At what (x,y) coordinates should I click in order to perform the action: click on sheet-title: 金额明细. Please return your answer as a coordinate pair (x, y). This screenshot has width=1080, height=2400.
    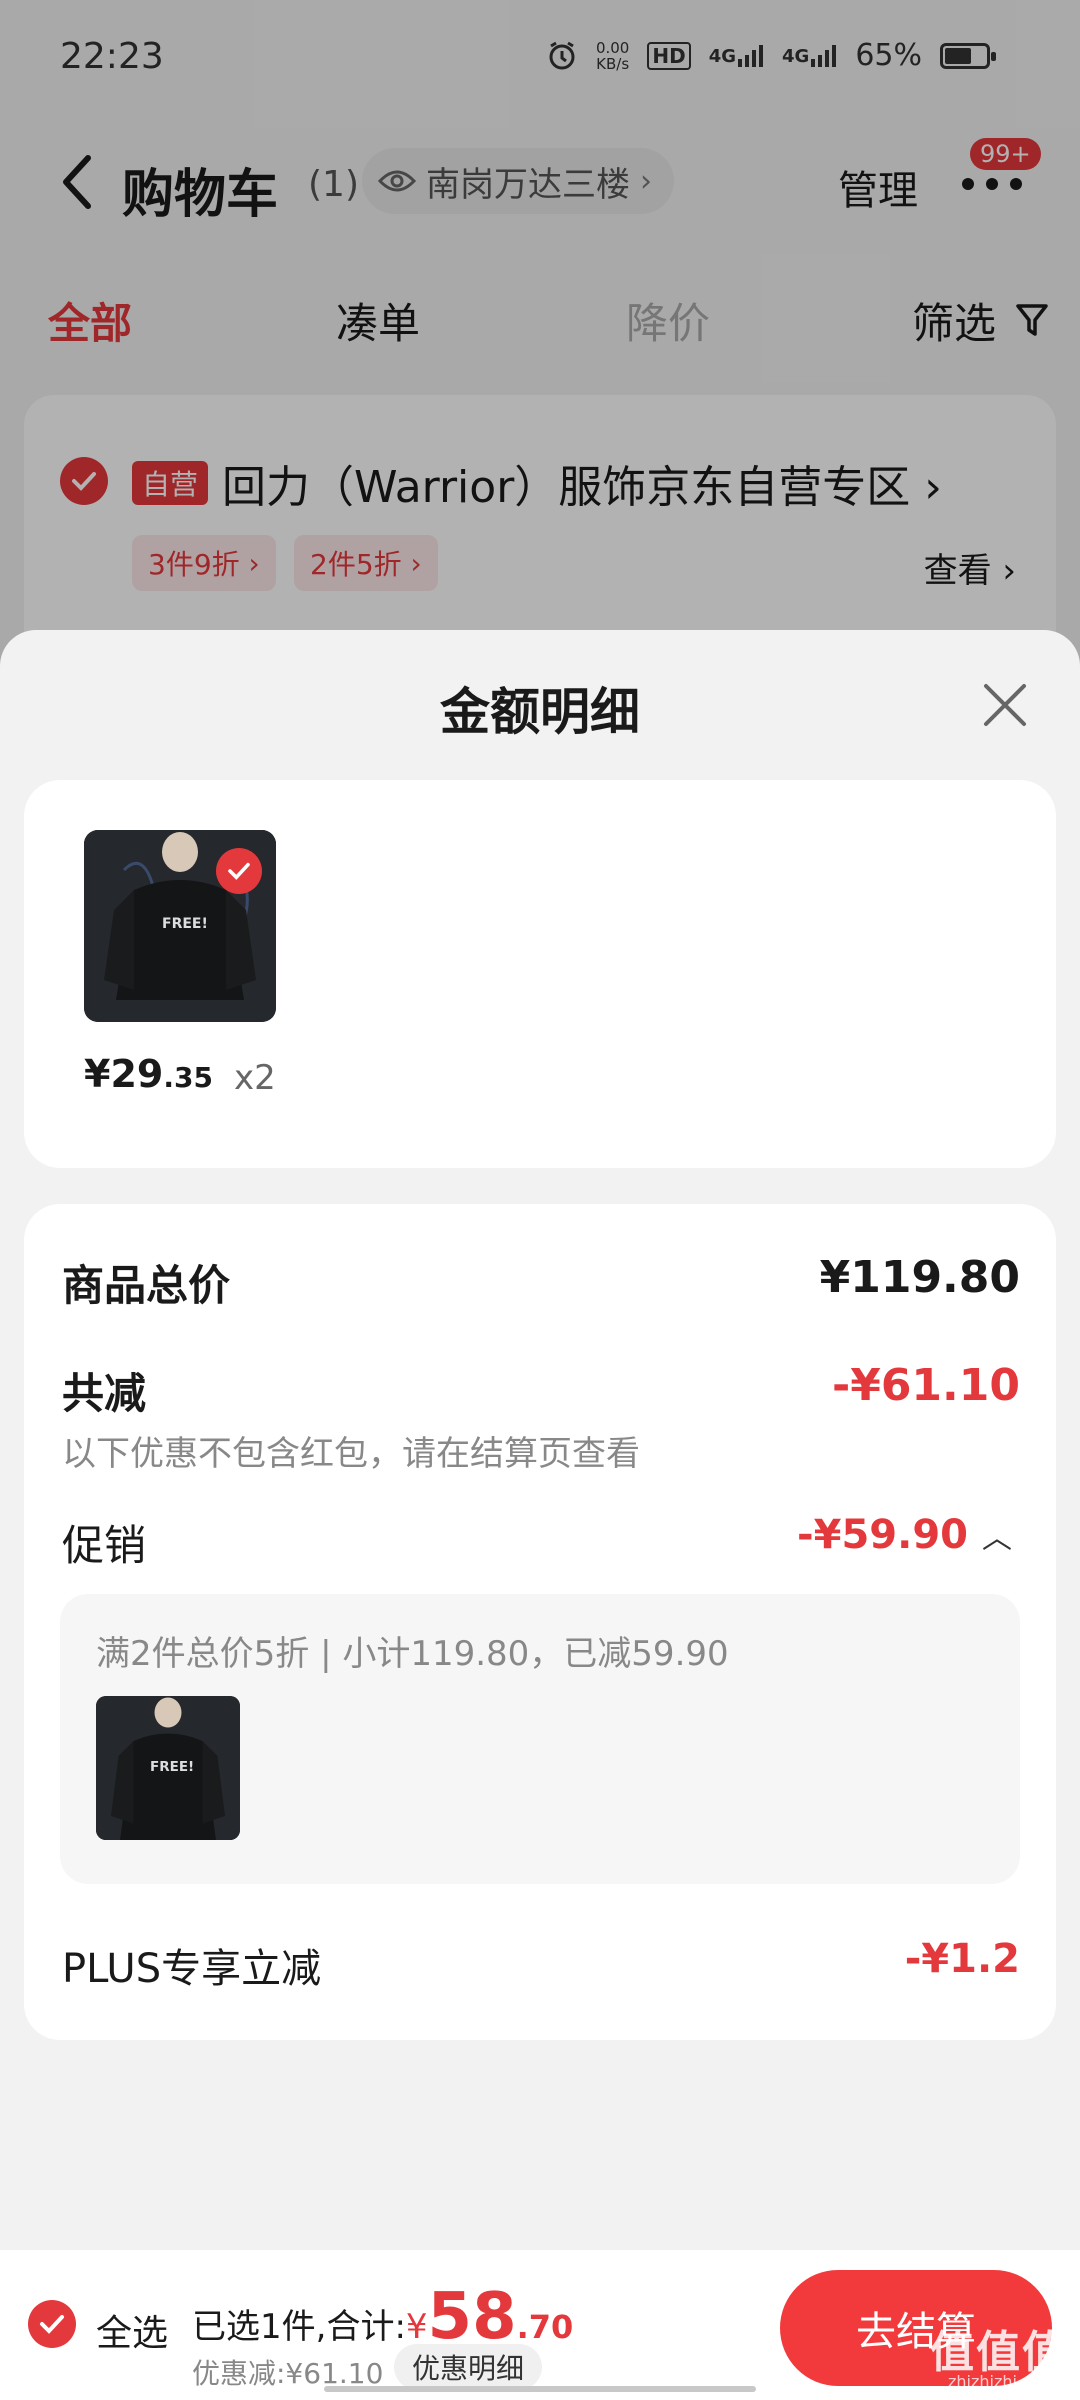
    Looking at the image, I should click on (540, 712).